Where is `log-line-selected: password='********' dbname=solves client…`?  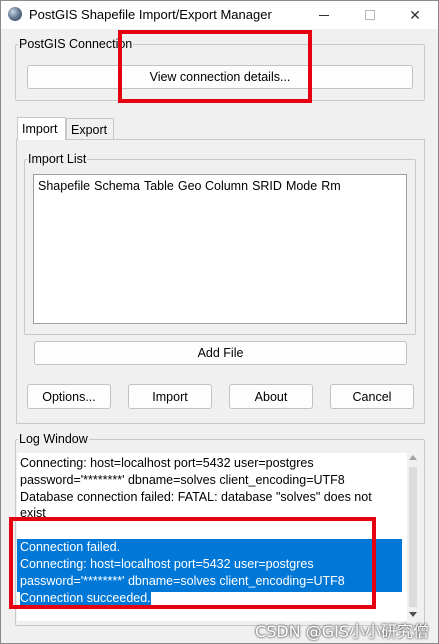
log-line-selected: password='********' dbname=solves client… is located at coordinates (182, 581).